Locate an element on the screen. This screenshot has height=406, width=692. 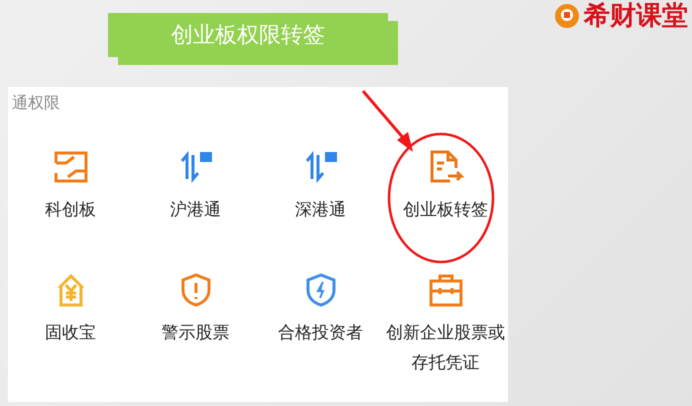
feature-label: 固收宝 is located at coordinates (70, 333).